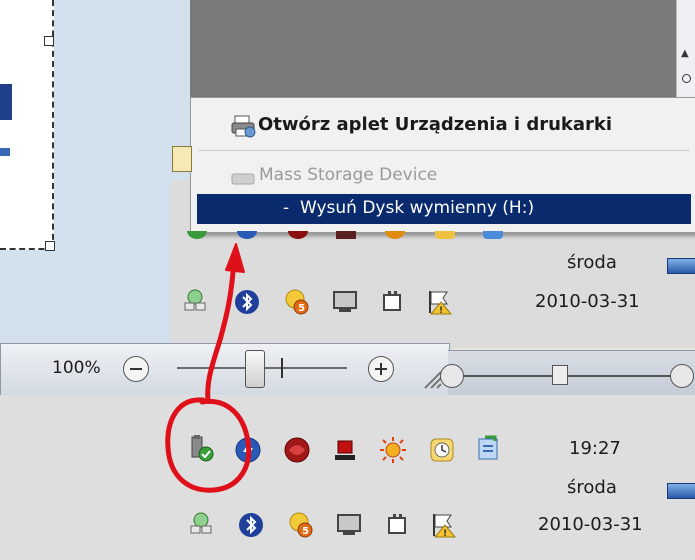 The width and height of the screenshot is (695, 560). Describe the element at coordinates (301, 525) in the screenshot. I see `notification-5-icon-lower: 5` at that location.